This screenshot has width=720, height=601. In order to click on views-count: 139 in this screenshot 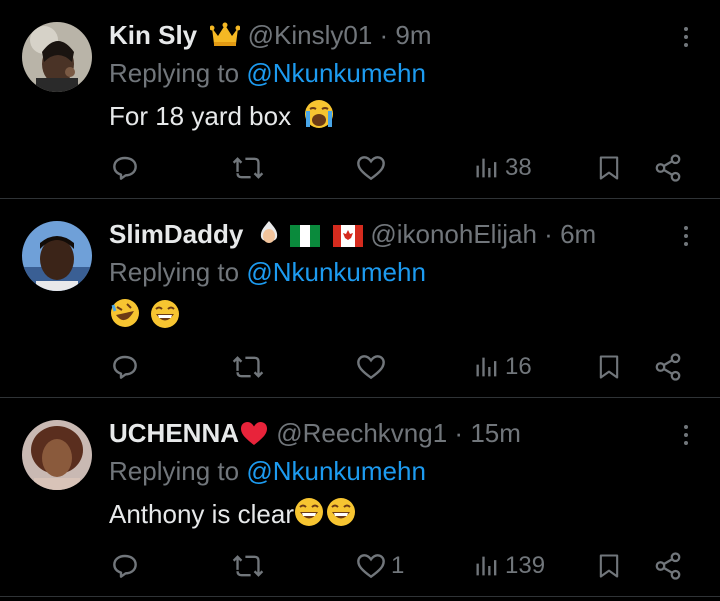, I will do `click(525, 565)`.